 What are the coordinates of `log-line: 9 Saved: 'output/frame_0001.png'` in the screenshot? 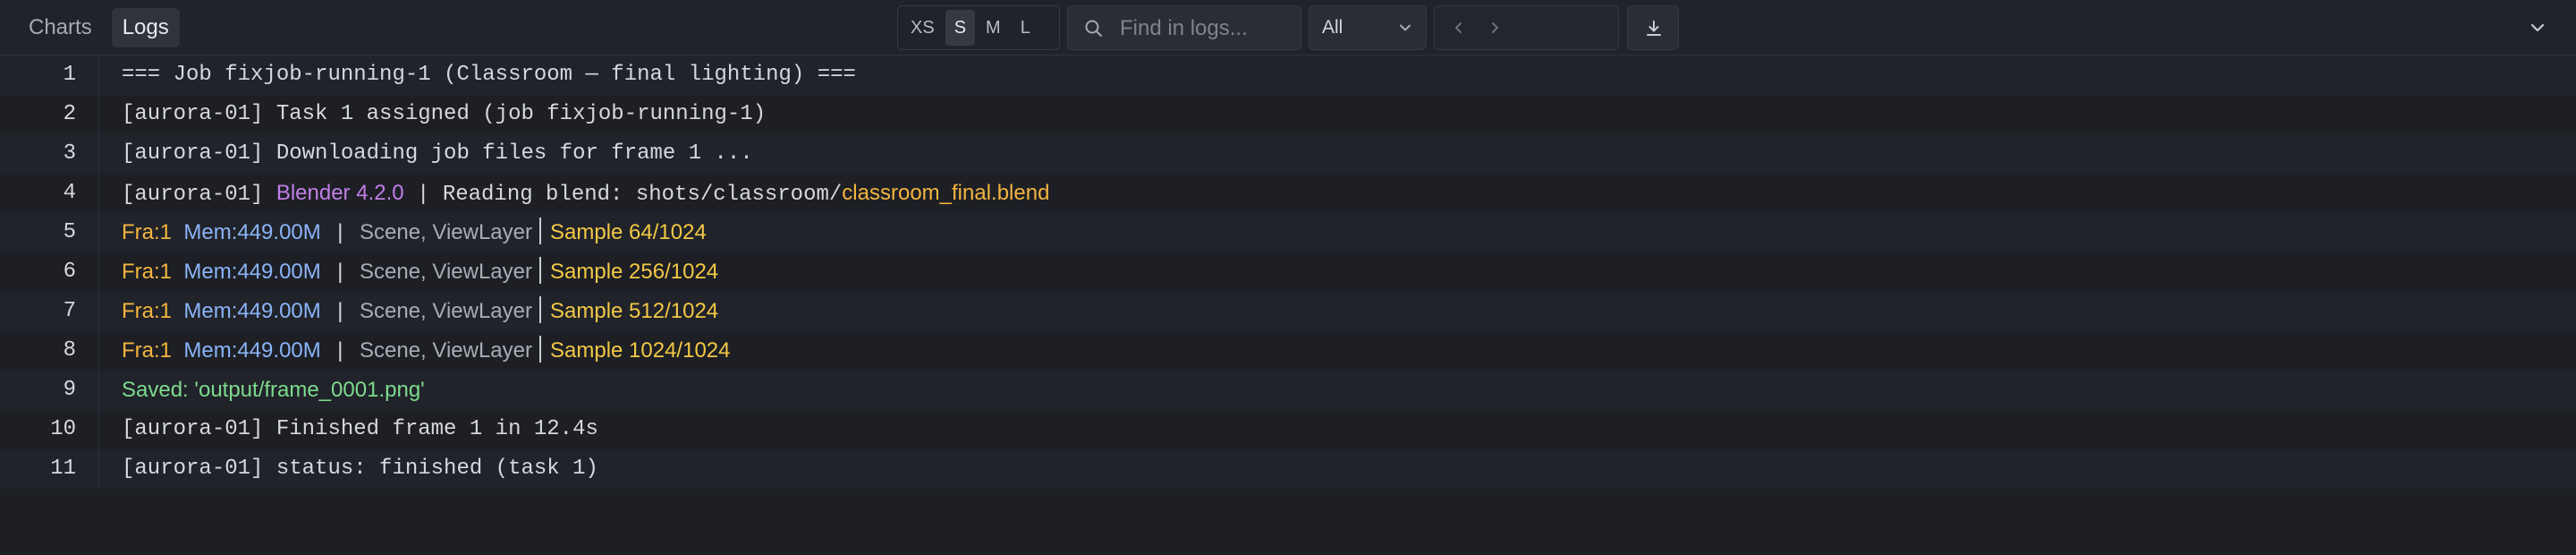 It's located at (1288, 390).